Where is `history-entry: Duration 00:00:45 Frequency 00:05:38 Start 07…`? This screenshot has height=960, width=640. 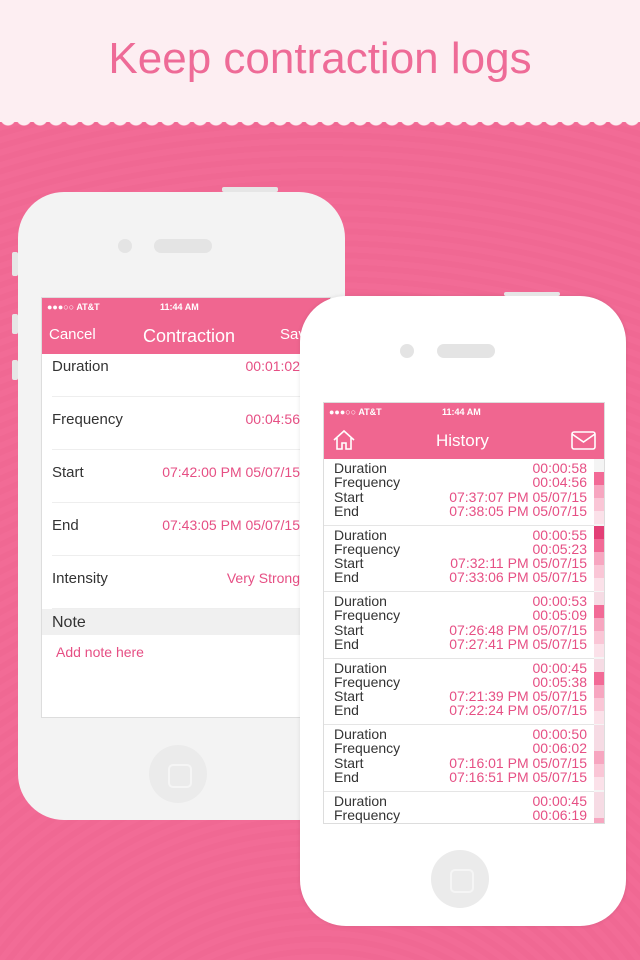 history-entry: Duration 00:00:45 Frequency 00:05:38 Start 07… is located at coordinates (464, 692).